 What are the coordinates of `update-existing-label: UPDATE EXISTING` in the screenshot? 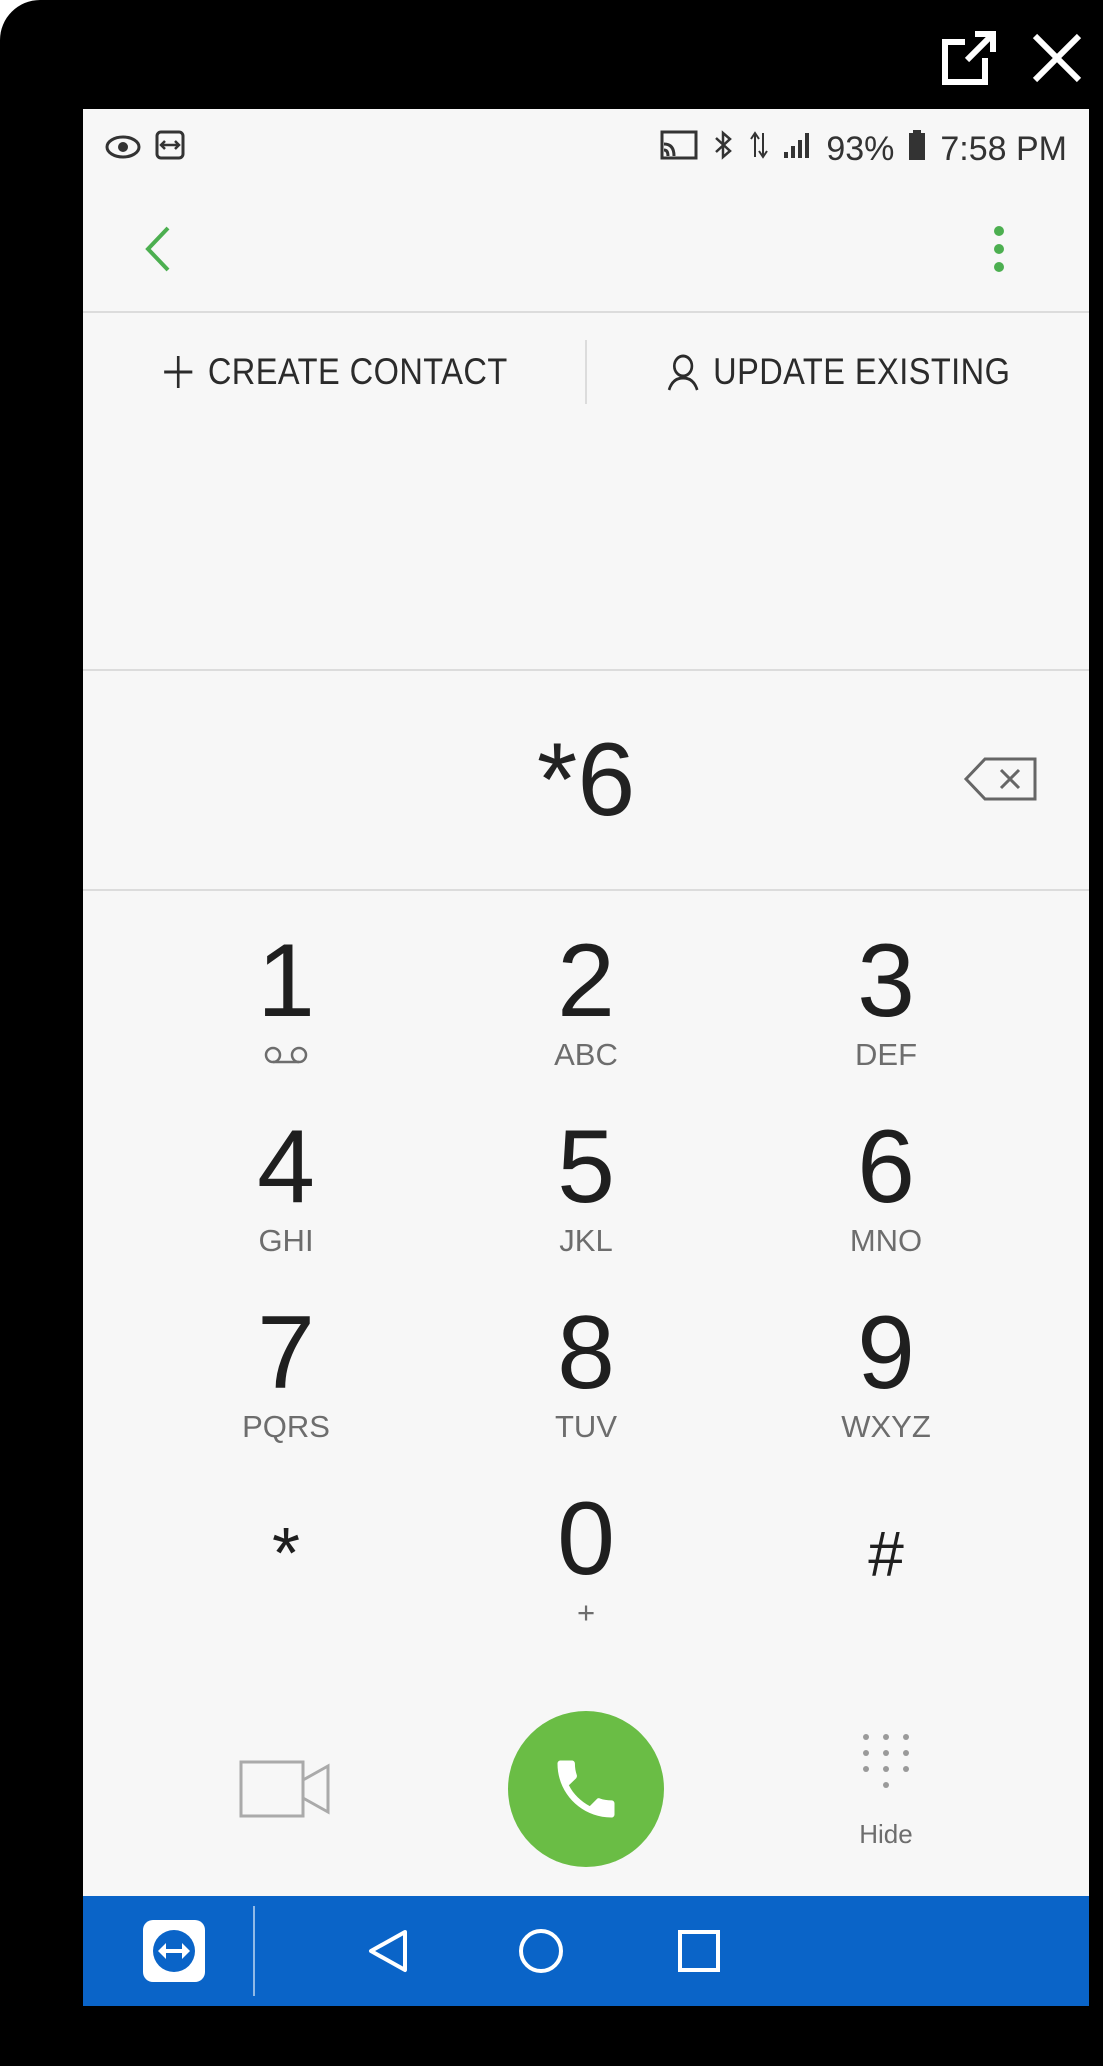 It's located at (862, 371).